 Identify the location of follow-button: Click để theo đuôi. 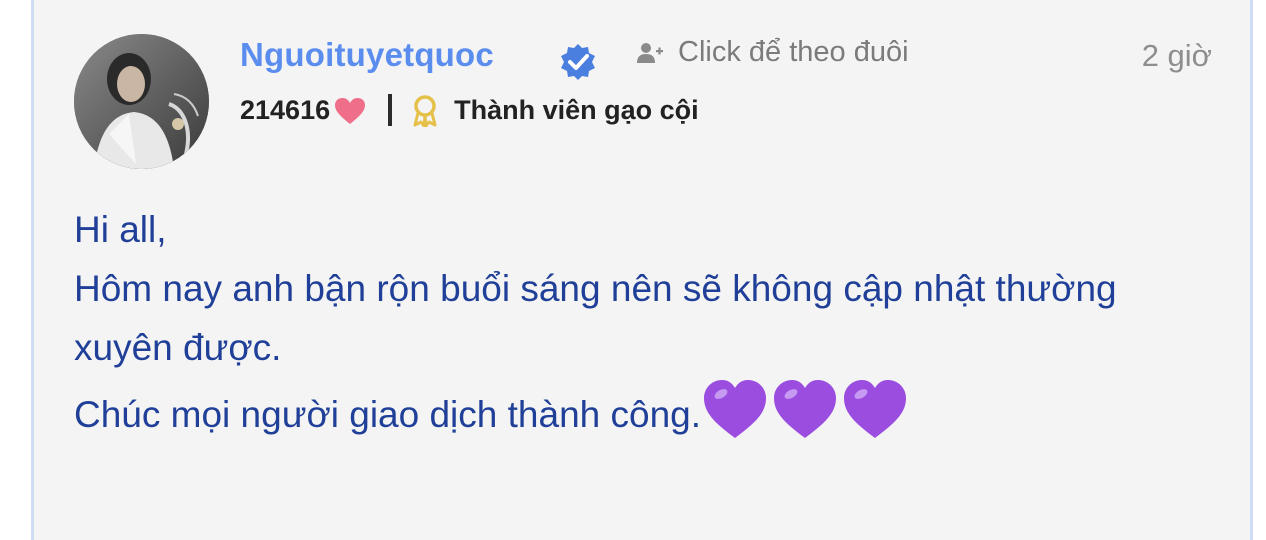
(772, 52).